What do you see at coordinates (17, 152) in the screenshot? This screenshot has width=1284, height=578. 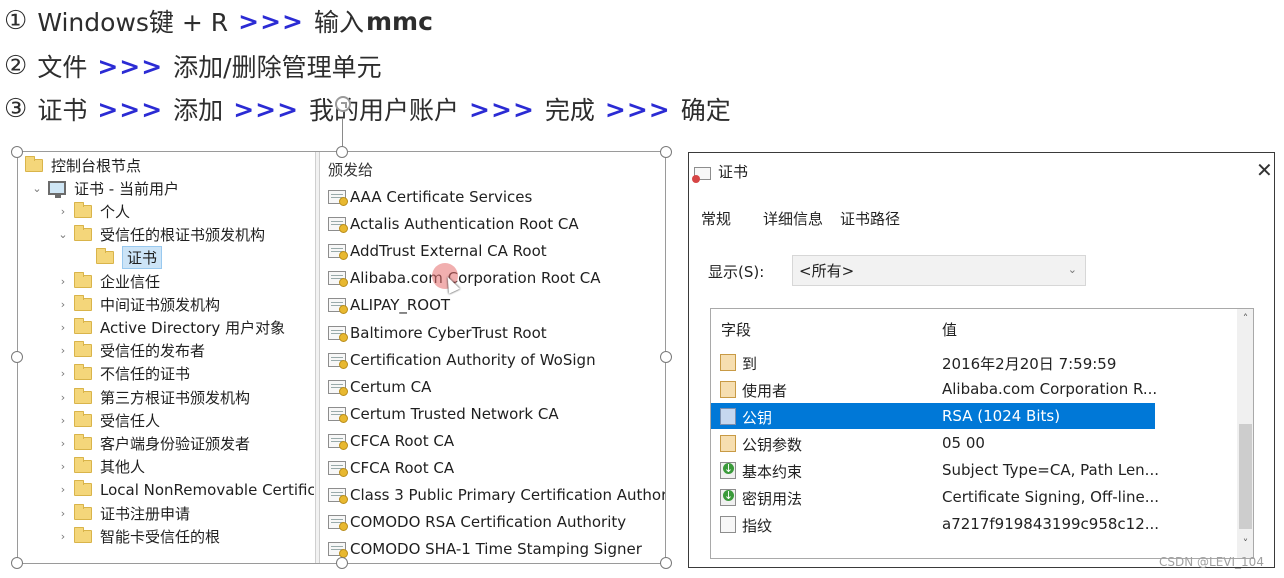 I see `resize-handle-tl` at bounding box center [17, 152].